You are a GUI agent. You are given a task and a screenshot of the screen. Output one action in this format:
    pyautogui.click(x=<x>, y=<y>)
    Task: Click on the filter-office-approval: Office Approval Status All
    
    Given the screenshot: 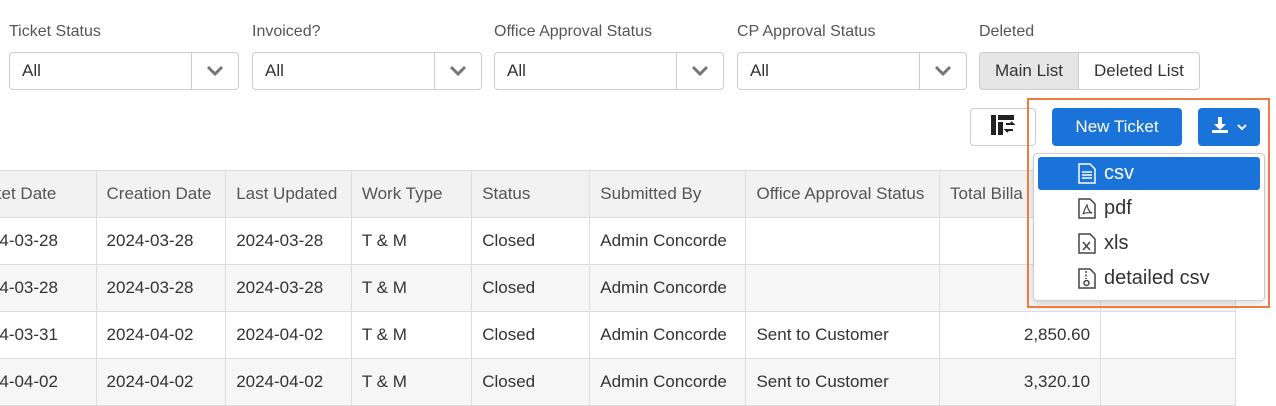 What is the action you would take?
    pyautogui.click(x=609, y=56)
    